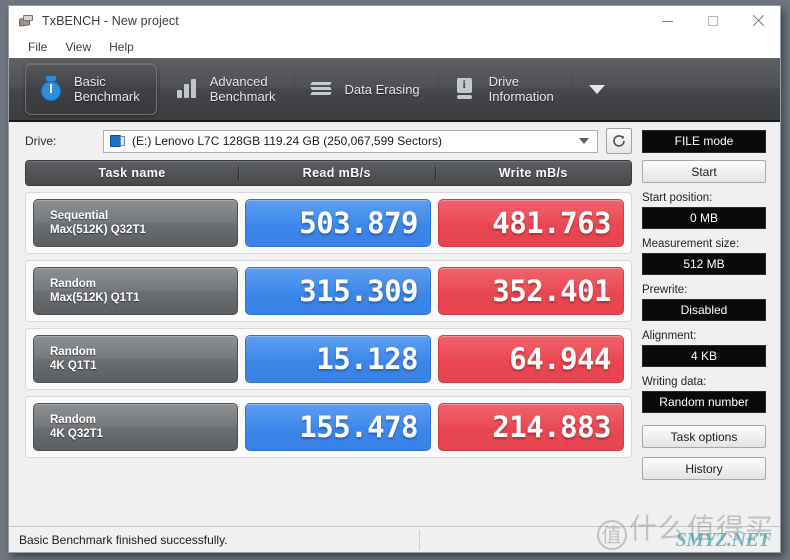  I want to click on status-message: Basic Benchmark finished successfully., so click(123, 539).